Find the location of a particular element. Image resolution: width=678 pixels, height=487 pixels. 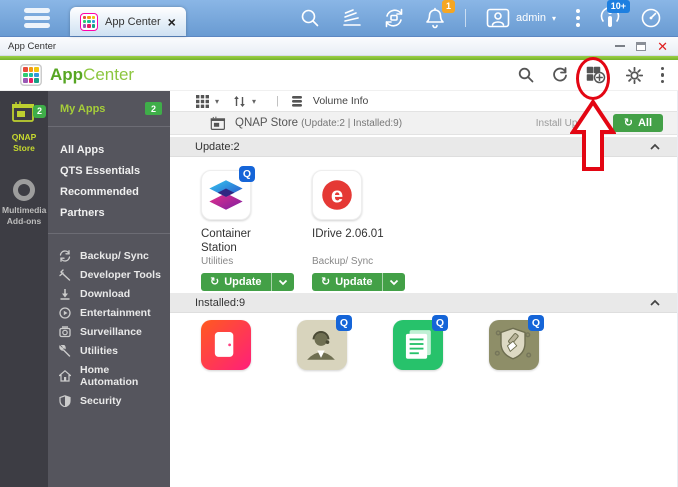

store-counts: (Update:2 | Installed:9) is located at coordinates (352, 123).